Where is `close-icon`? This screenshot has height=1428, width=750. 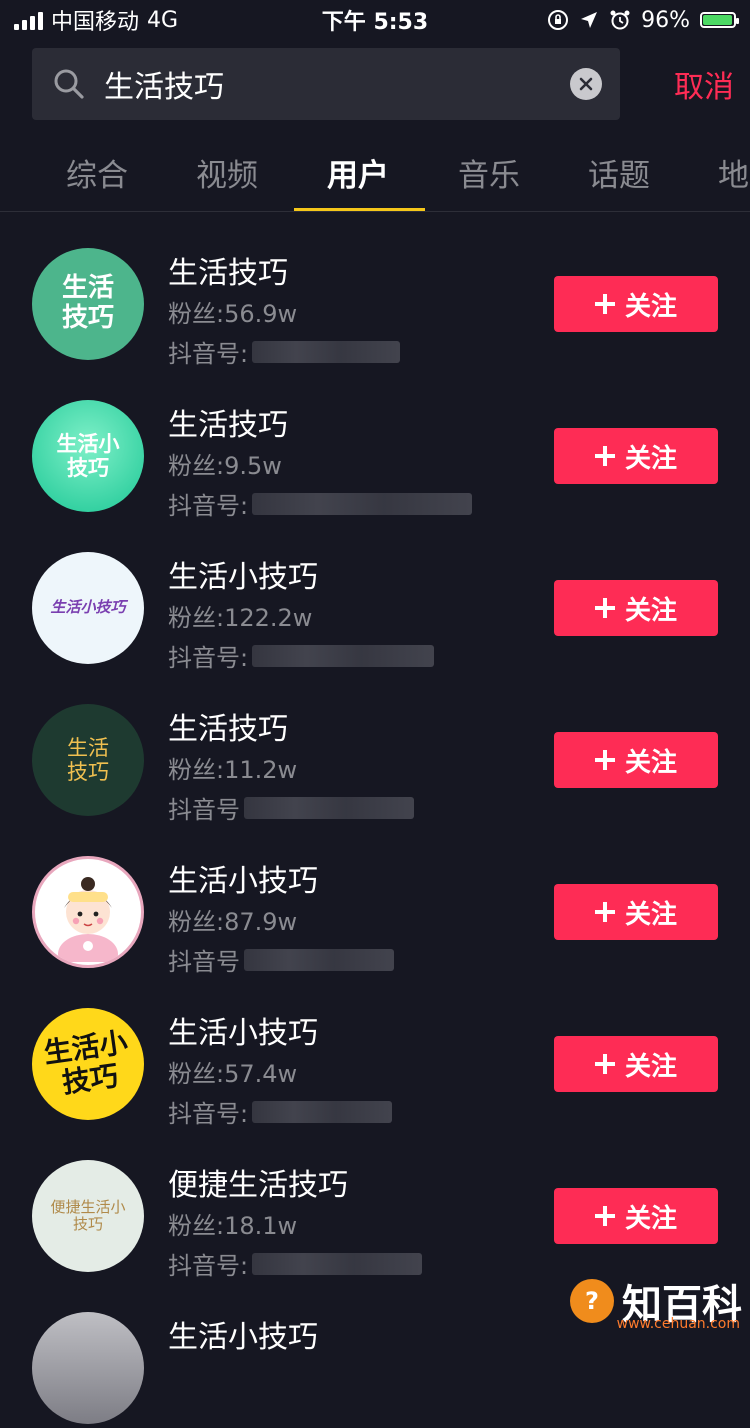
close-icon is located at coordinates (586, 84).